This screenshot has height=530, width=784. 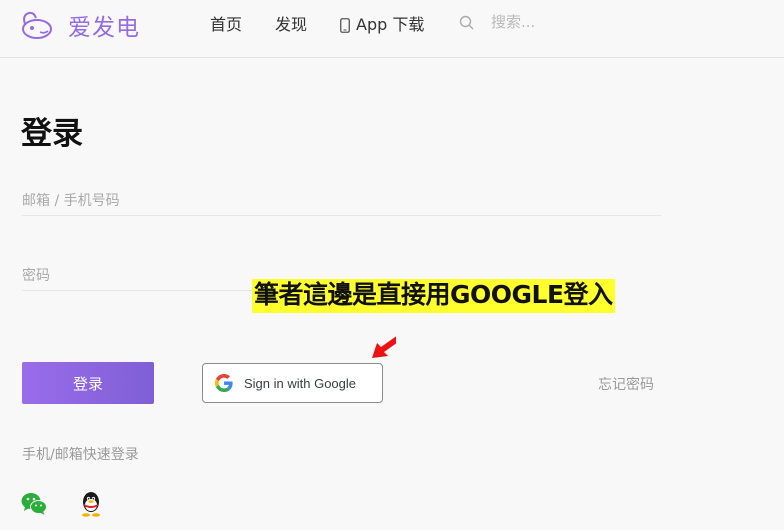 I want to click on qq-icon, so click(x=91, y=504).